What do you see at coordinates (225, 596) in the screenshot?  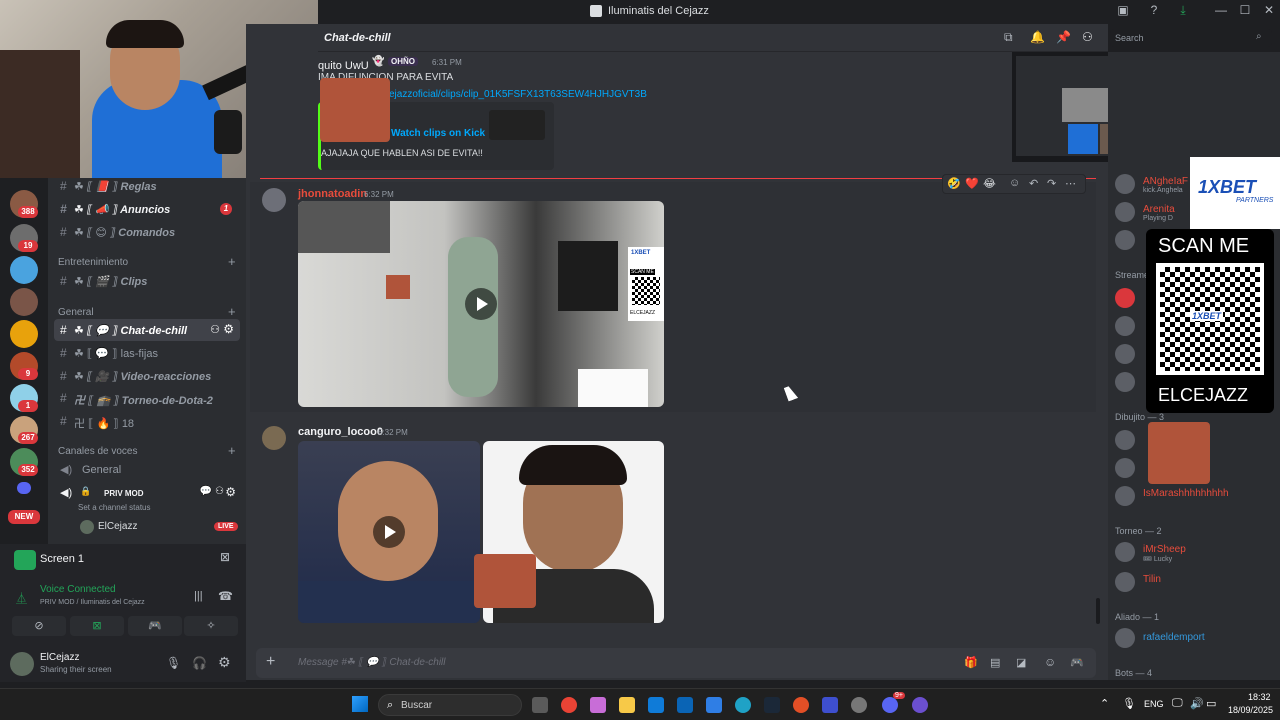 I see `disconnect-icon: ☎` at bounding box center [225, 596].